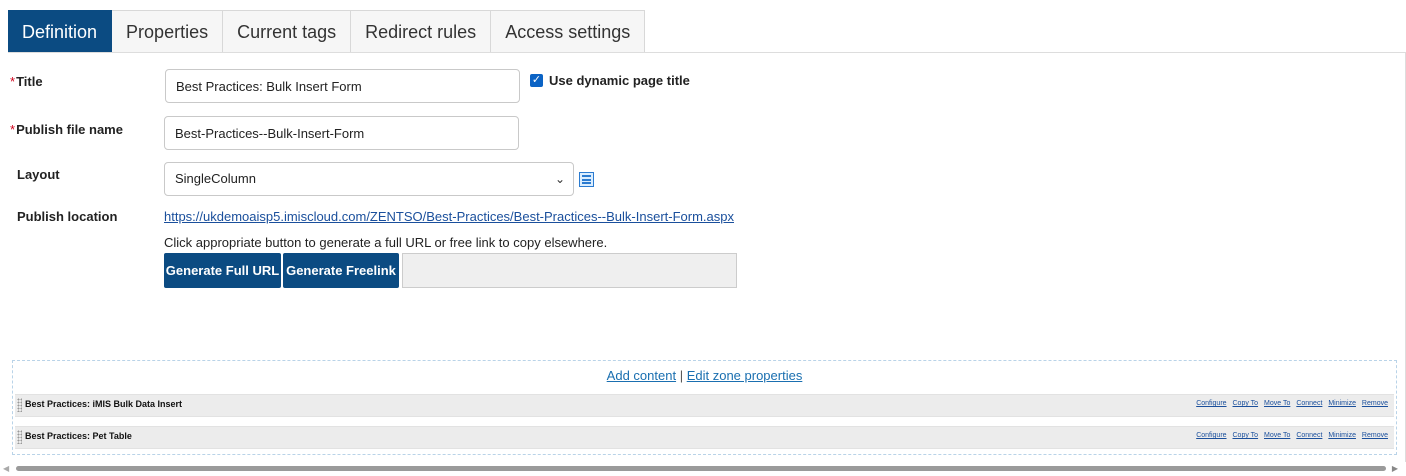 This screenshot has width=1406, height=476. I want to click on content-part-title: Best Practices: Pet Table, so click(78, 436).